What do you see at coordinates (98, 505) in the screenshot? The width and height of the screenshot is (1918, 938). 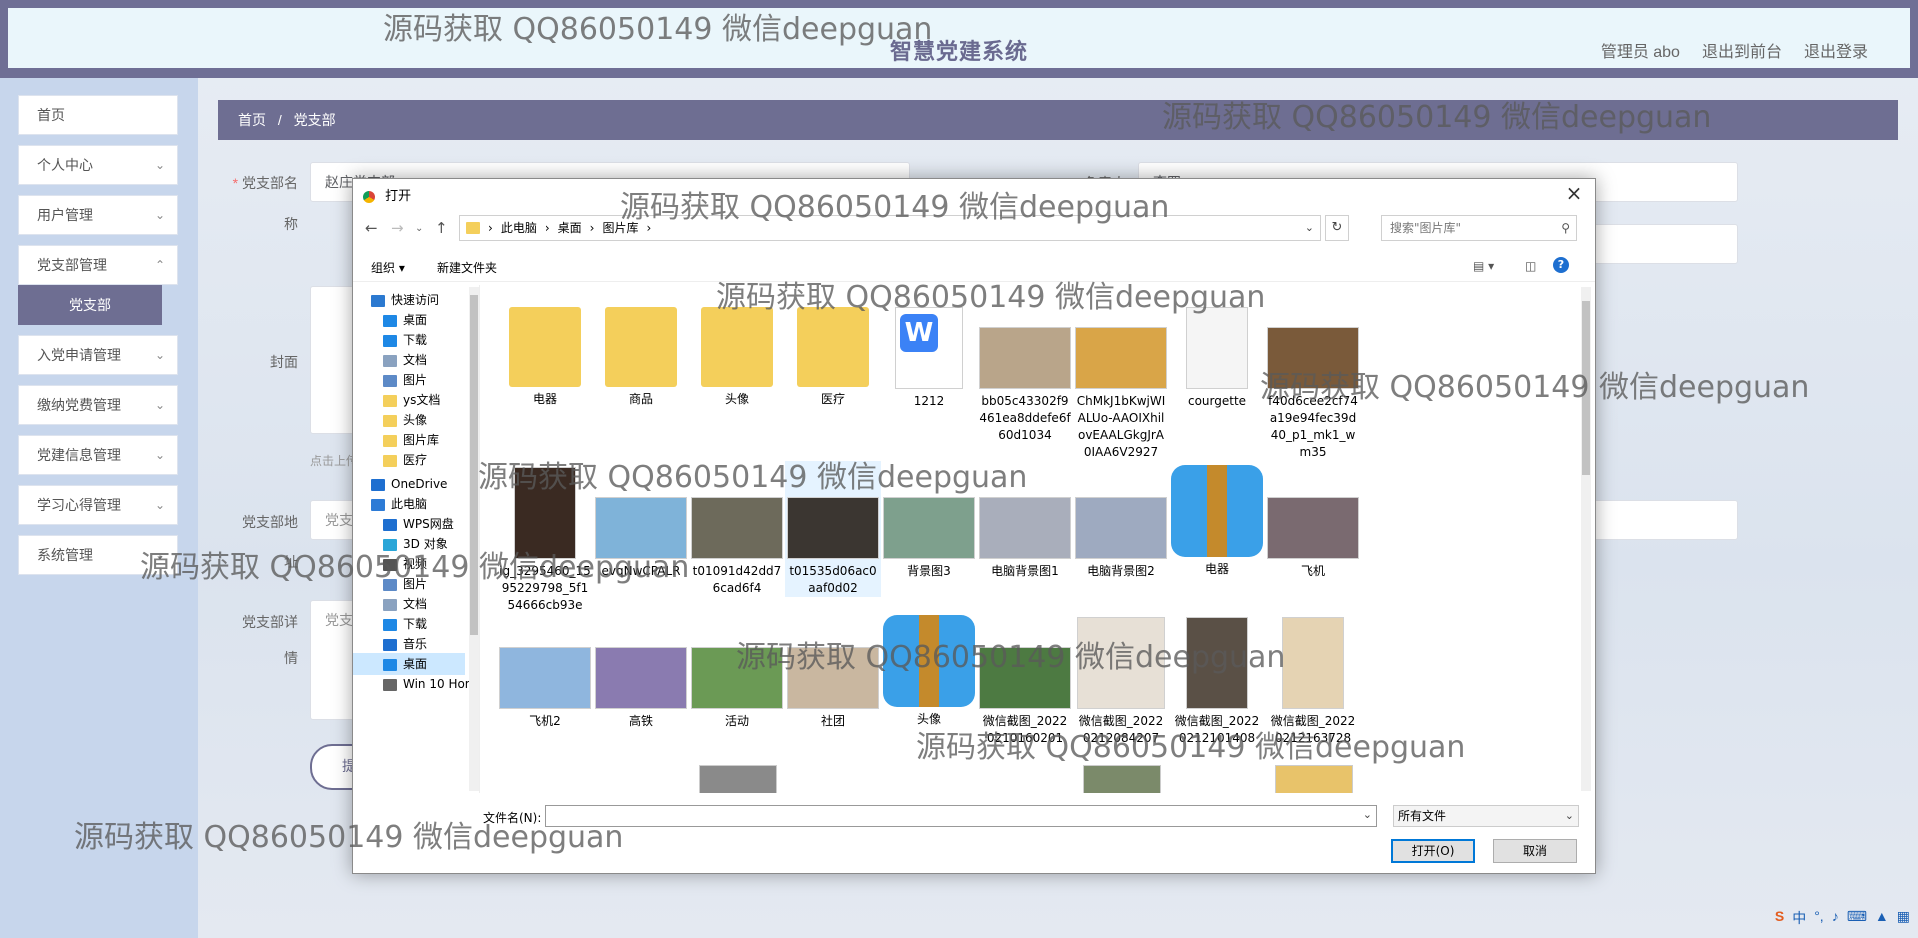 I see `sidebar-item-notes: 学习心得管理 ⌄` at bounding box center [98, 505].